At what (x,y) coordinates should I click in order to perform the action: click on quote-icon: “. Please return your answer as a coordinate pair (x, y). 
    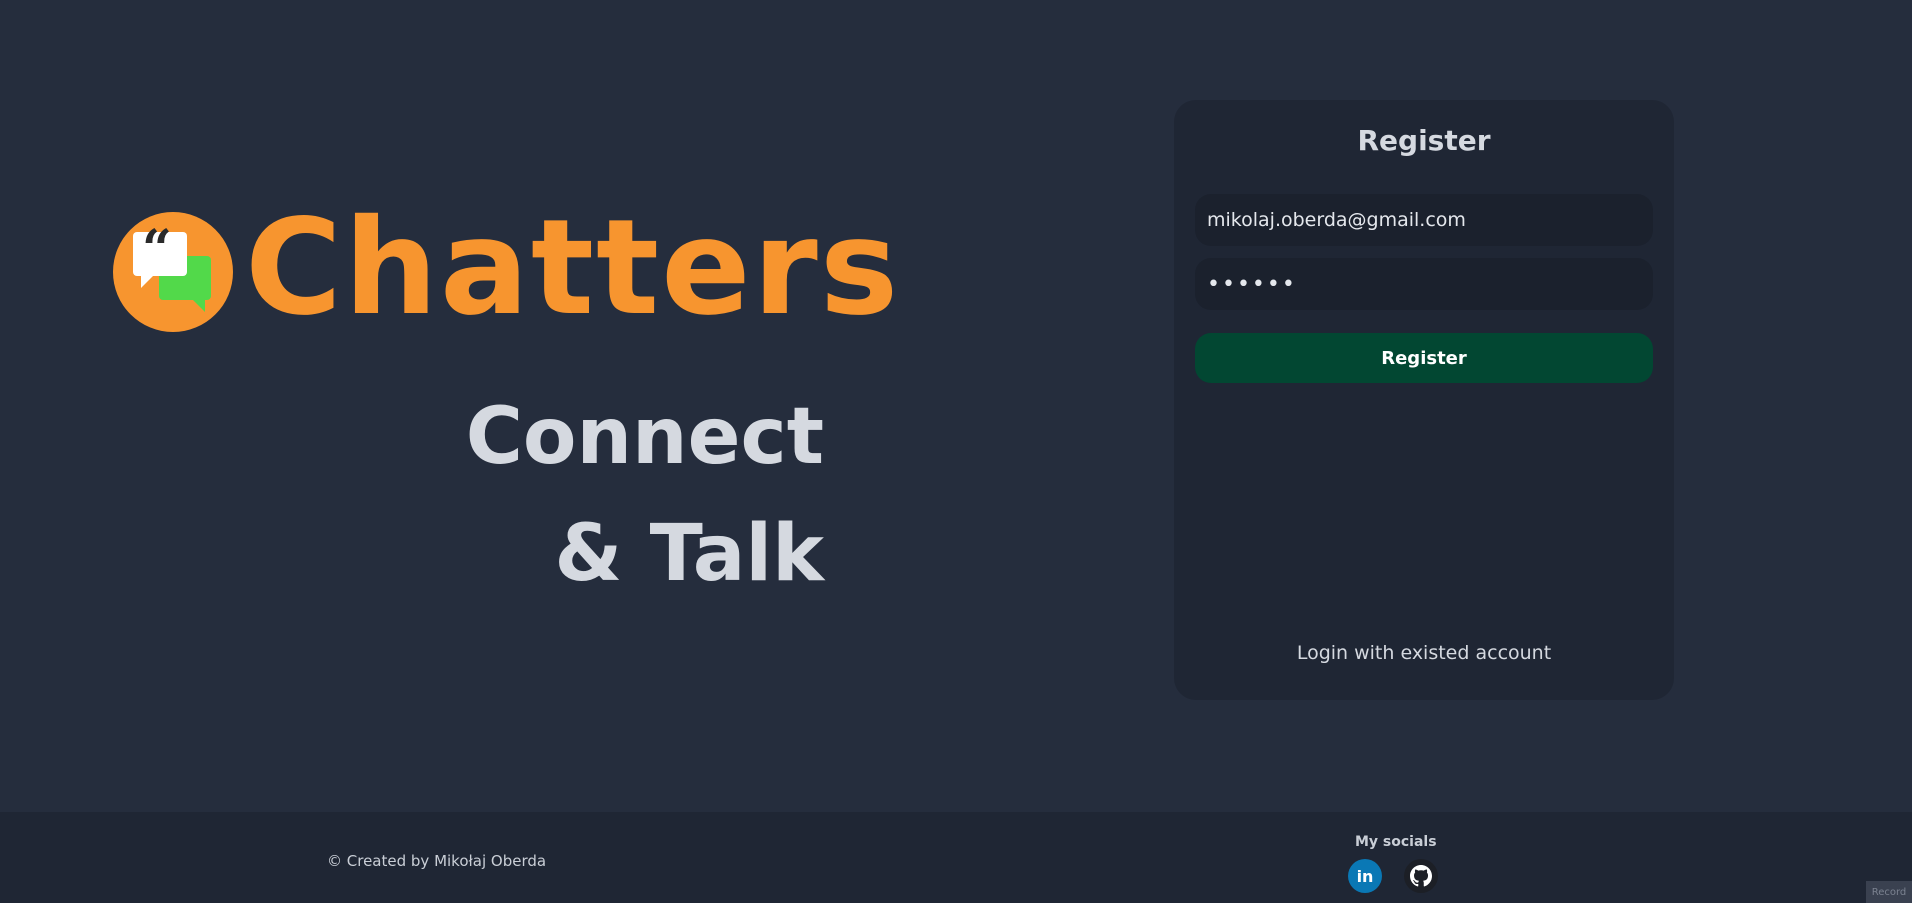
    Looking at the image, I should click on (157, 249).